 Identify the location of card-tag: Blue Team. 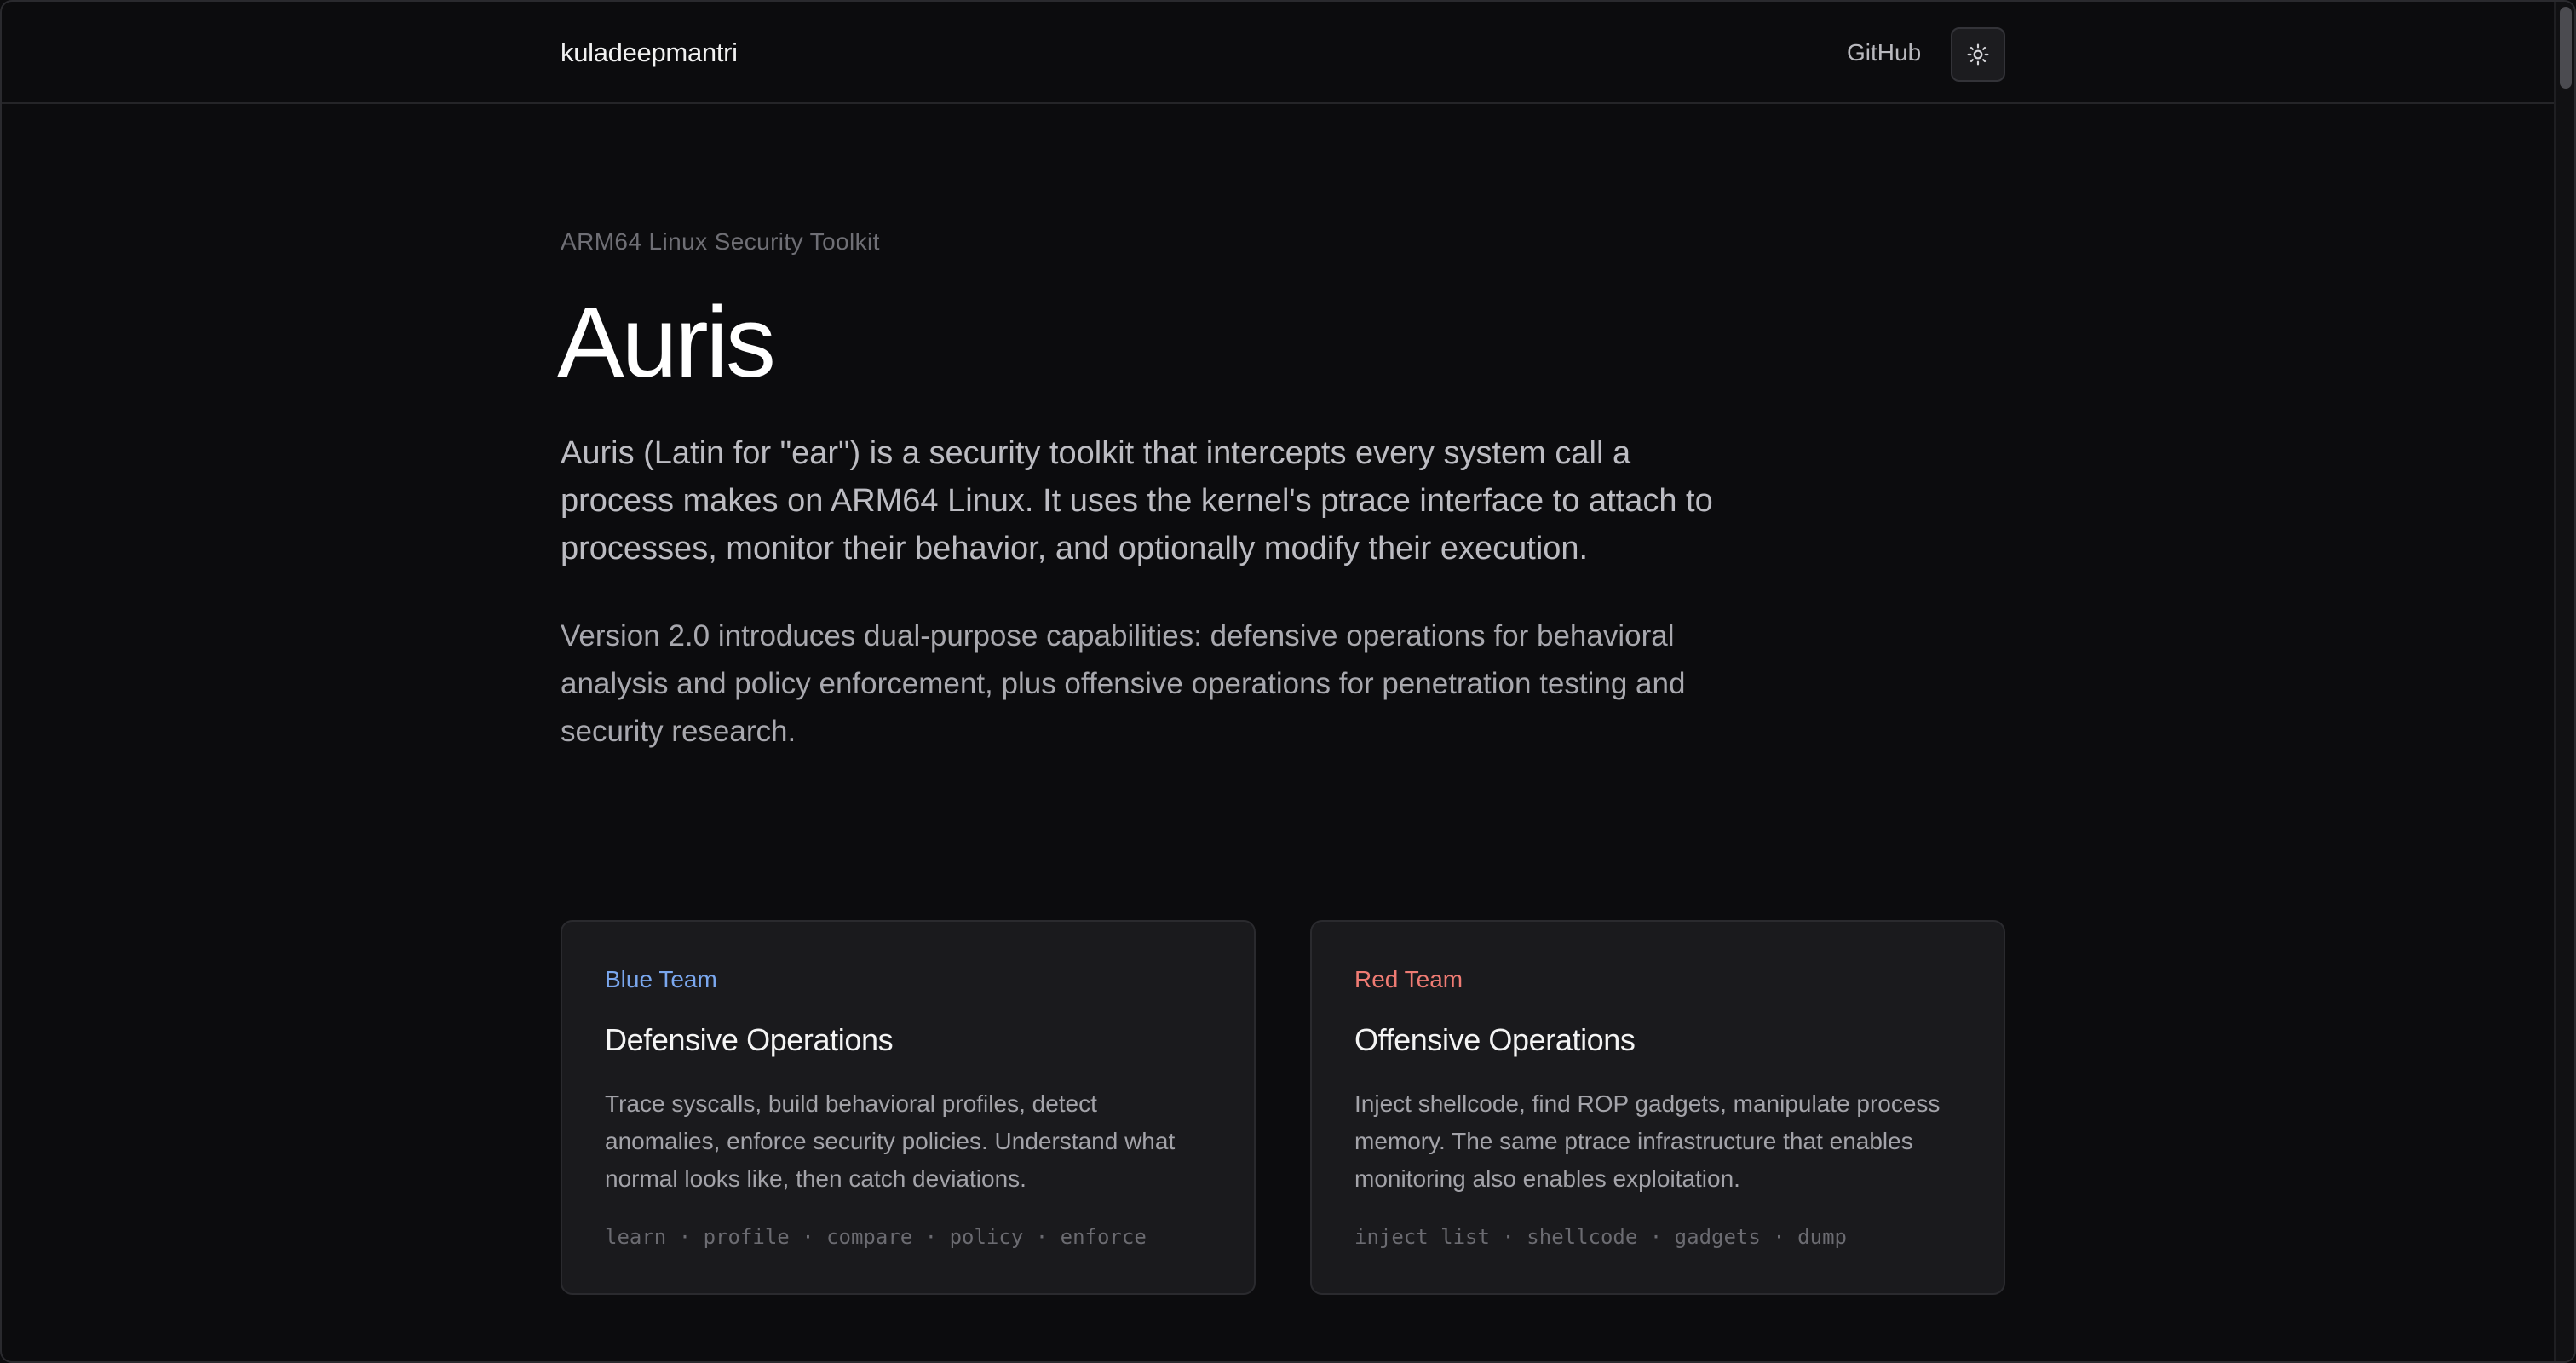
(661, 979).